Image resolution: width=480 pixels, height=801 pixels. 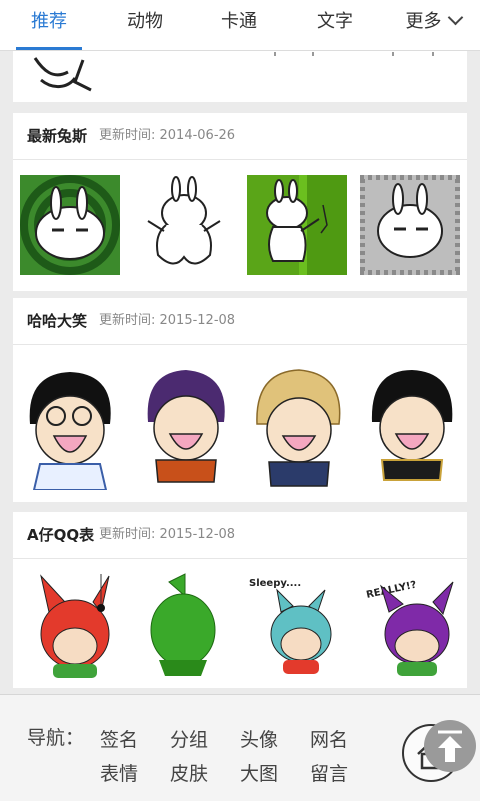 I want to click on nav-link-message: 留言, so click(x=329, y=772).